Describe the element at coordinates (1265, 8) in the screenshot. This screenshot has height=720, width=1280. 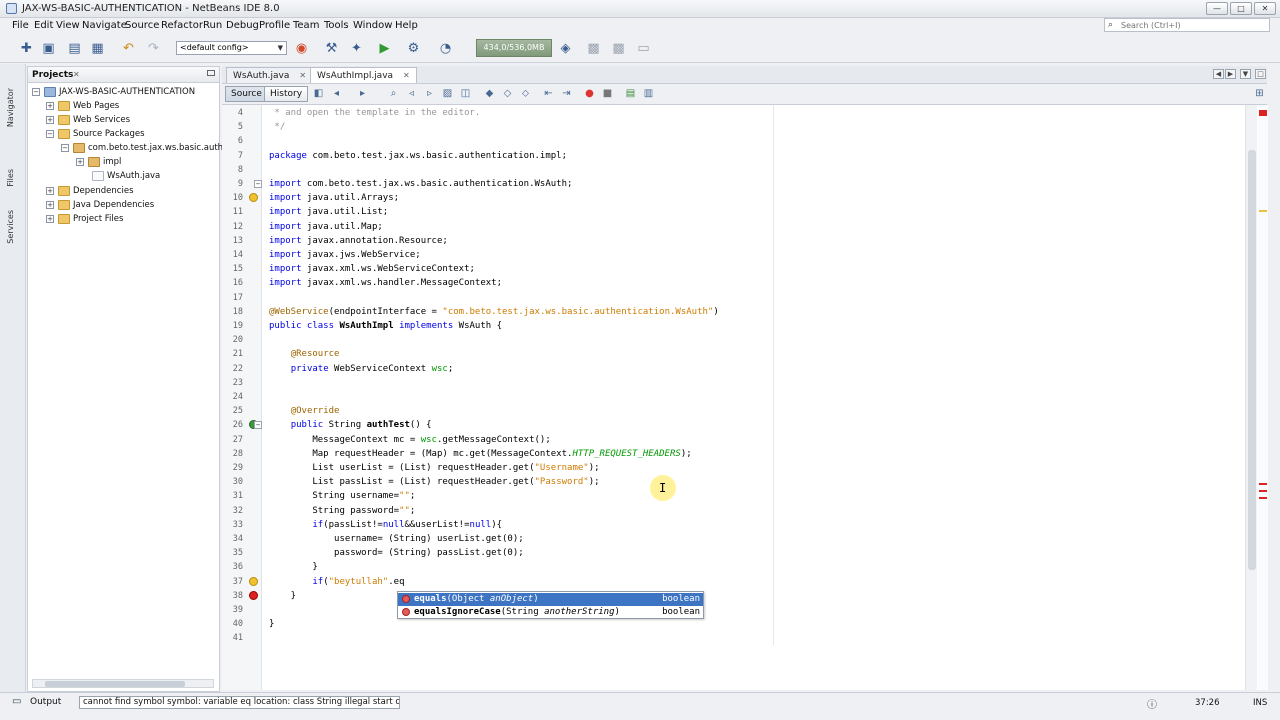
I see `close-button: ✕` at that location.